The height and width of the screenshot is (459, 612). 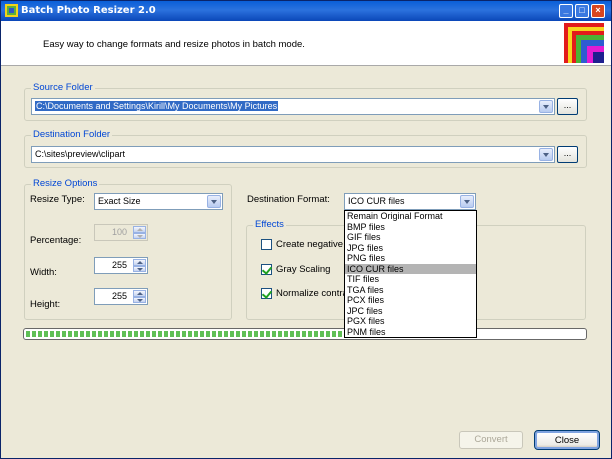 I want to click on width-label: Width:, so click(x=43, y=272).